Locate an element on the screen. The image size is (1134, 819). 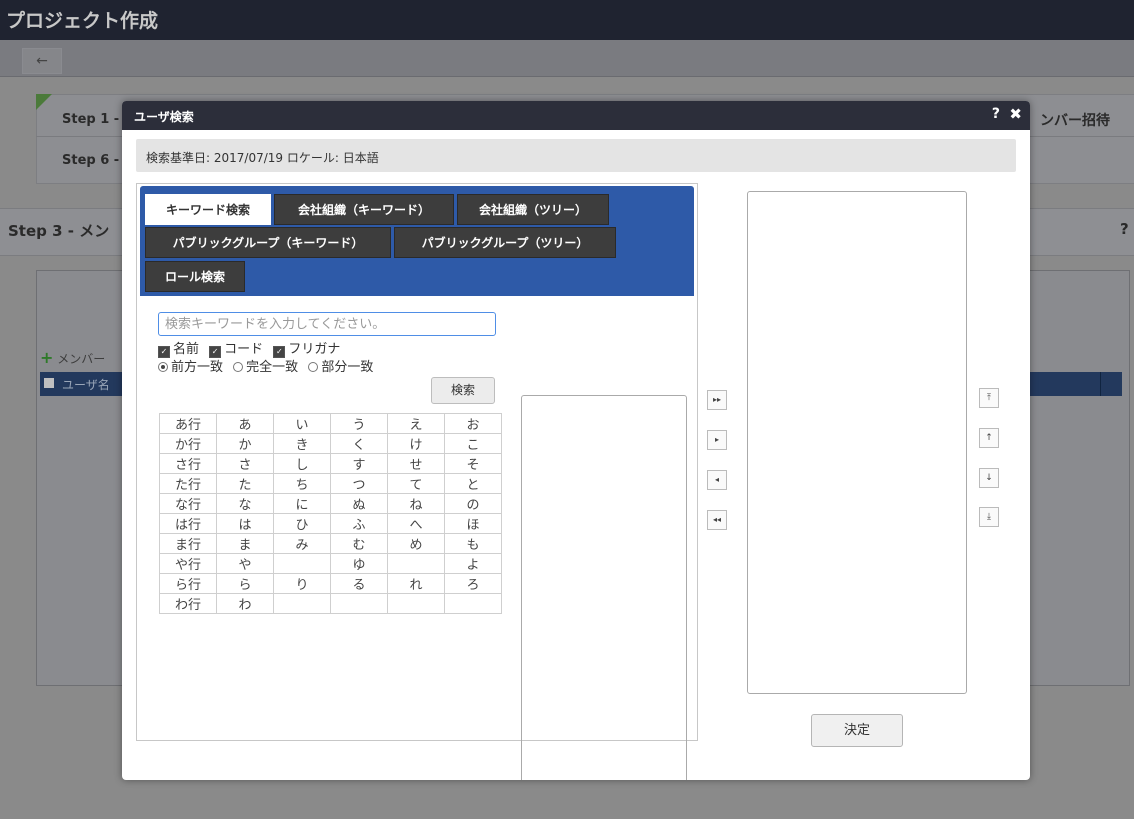
kana-cell: れ is located at coordinates (416, 583).